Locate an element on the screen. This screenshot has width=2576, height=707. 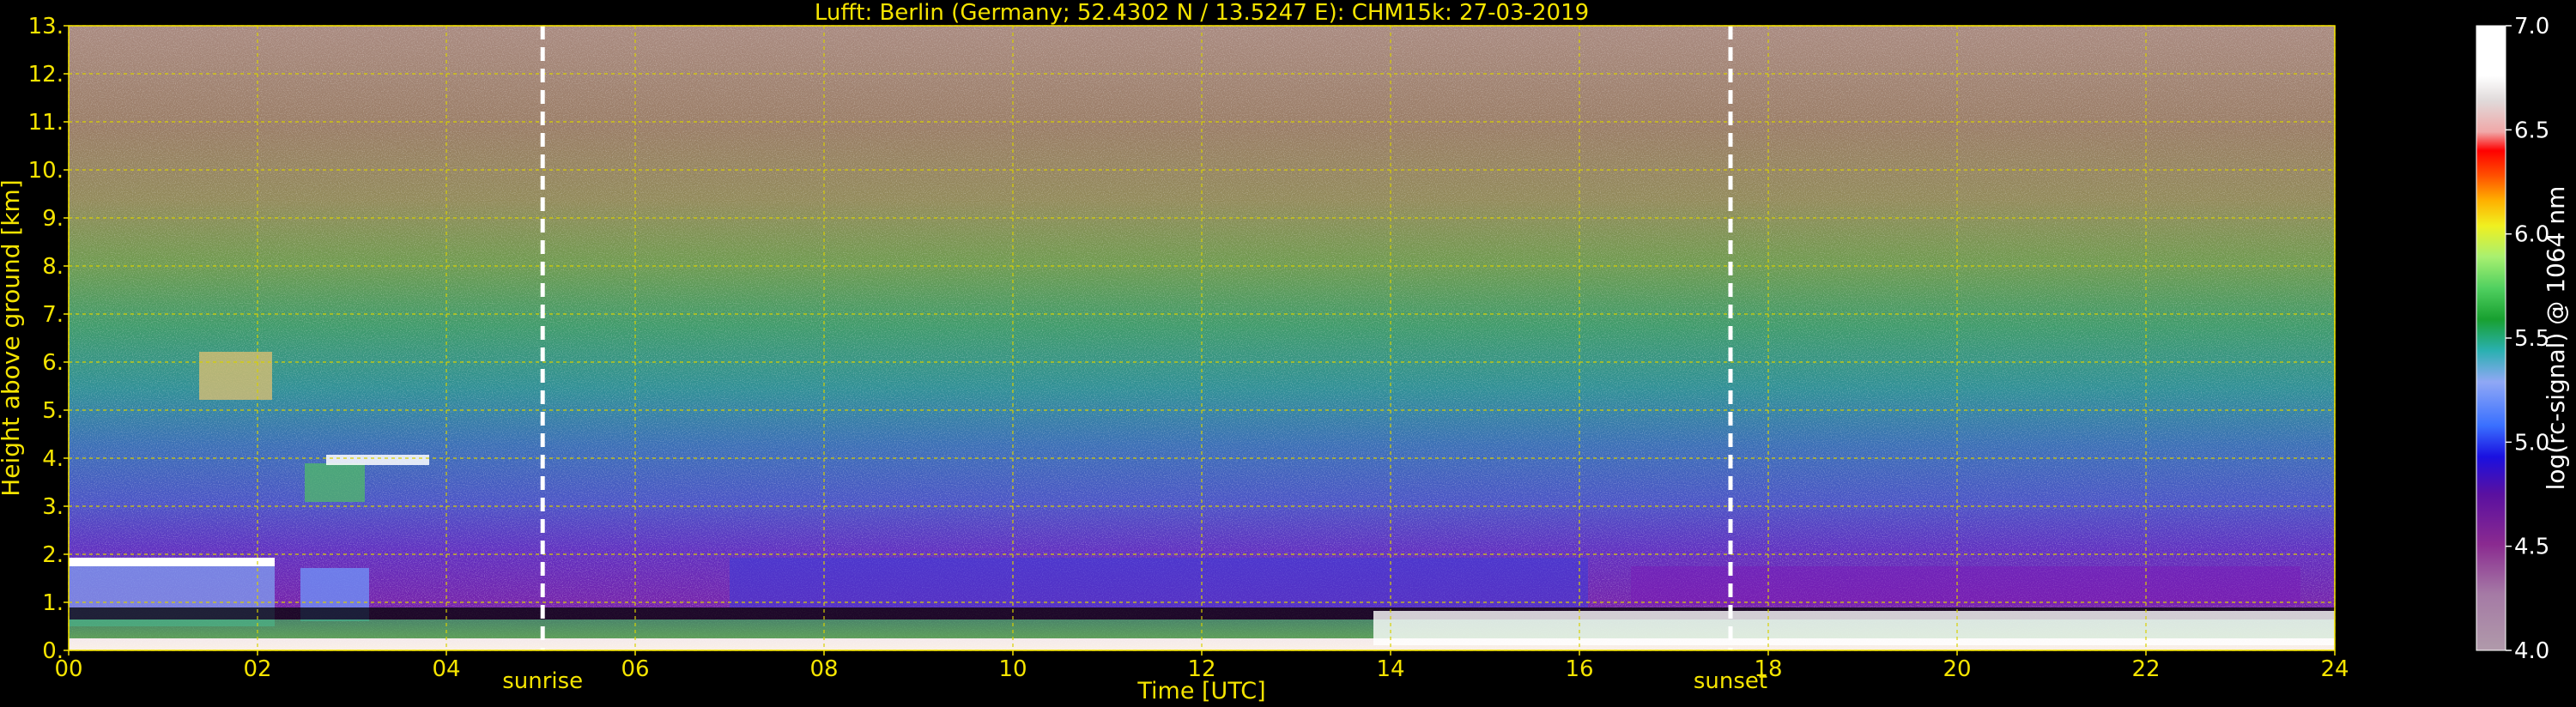
colorbar-gradient is located at coordinates (2491, 338).